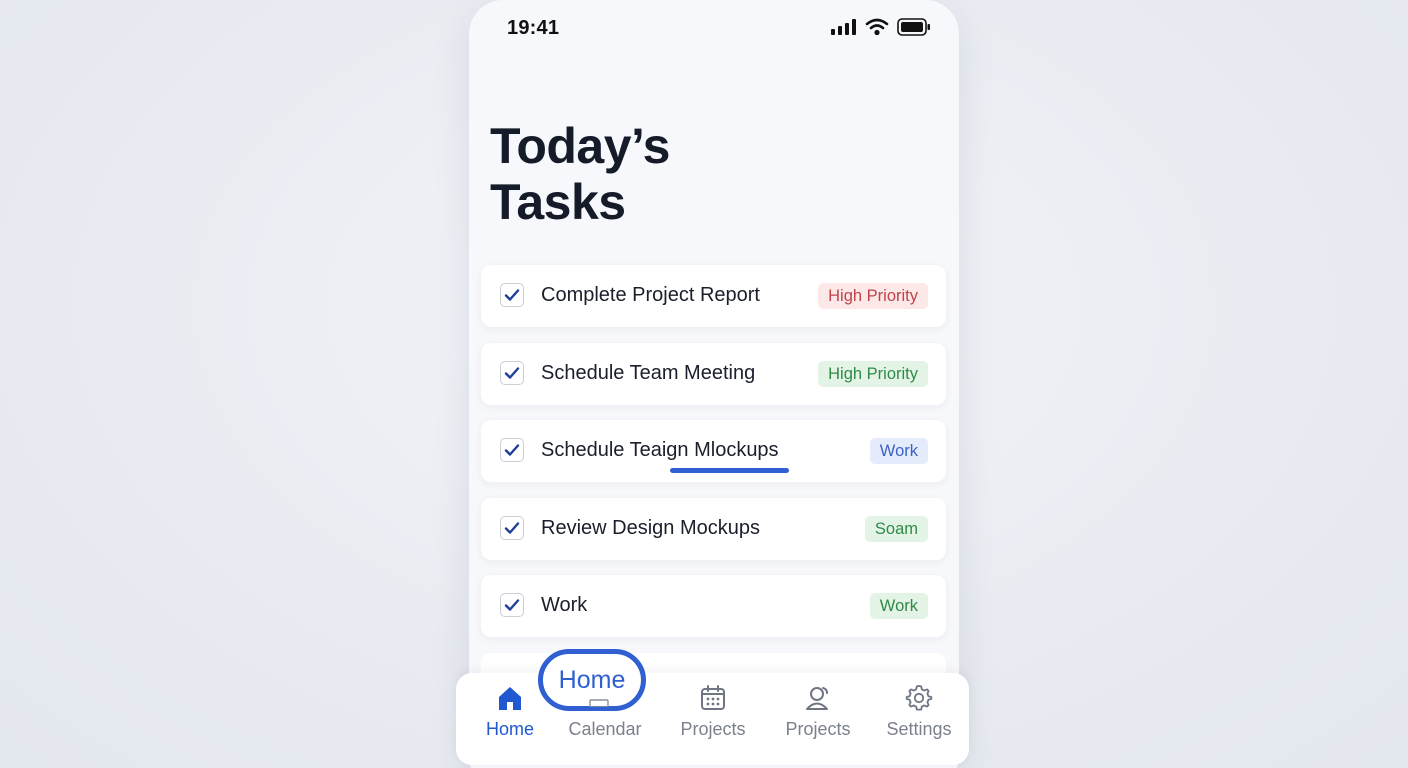 Image resolution: width=1408 pixels, height=768 pixels. Describe the element at coordinates (558, 202) in the screenshot. I see `page-title-line-2: Tasks` at that location.